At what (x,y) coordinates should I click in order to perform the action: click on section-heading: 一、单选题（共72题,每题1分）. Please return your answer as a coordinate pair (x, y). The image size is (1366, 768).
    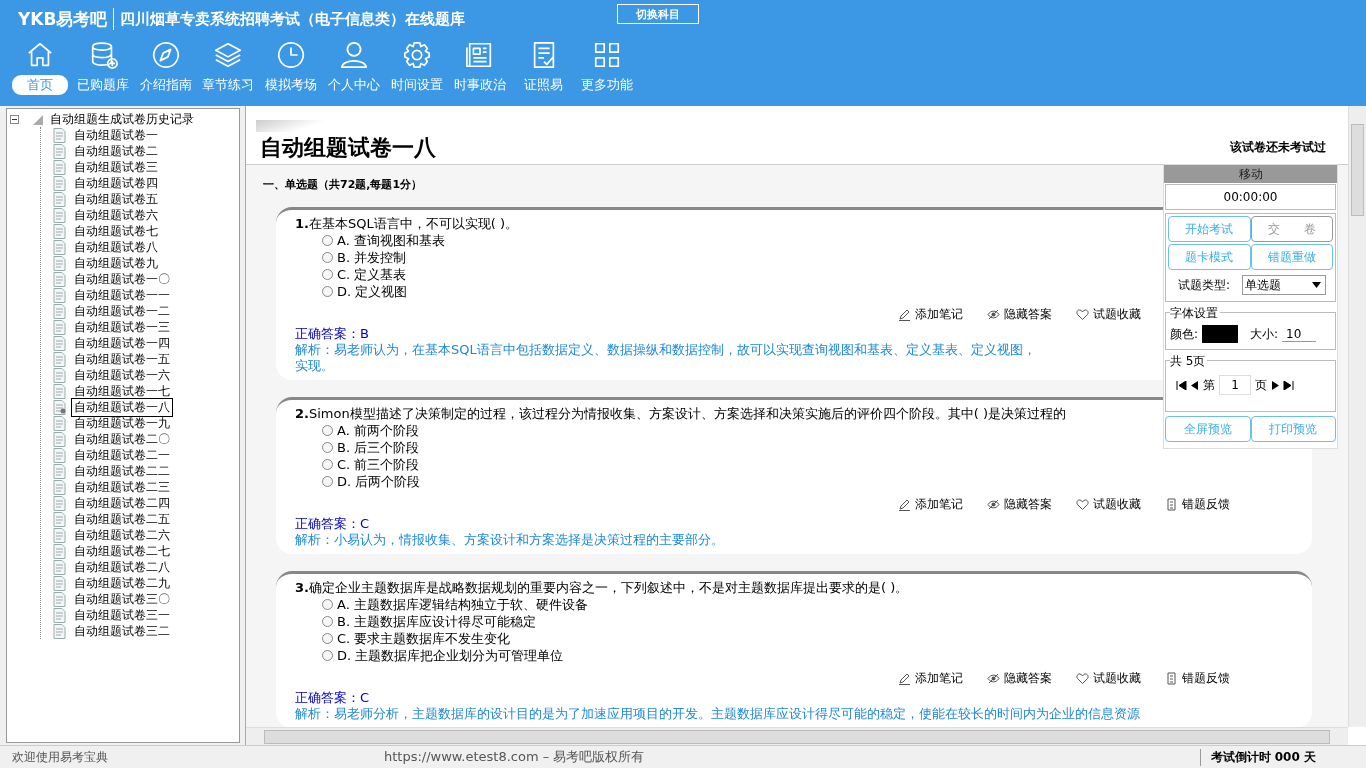
    Looking at the image, I should click on (343, 185).